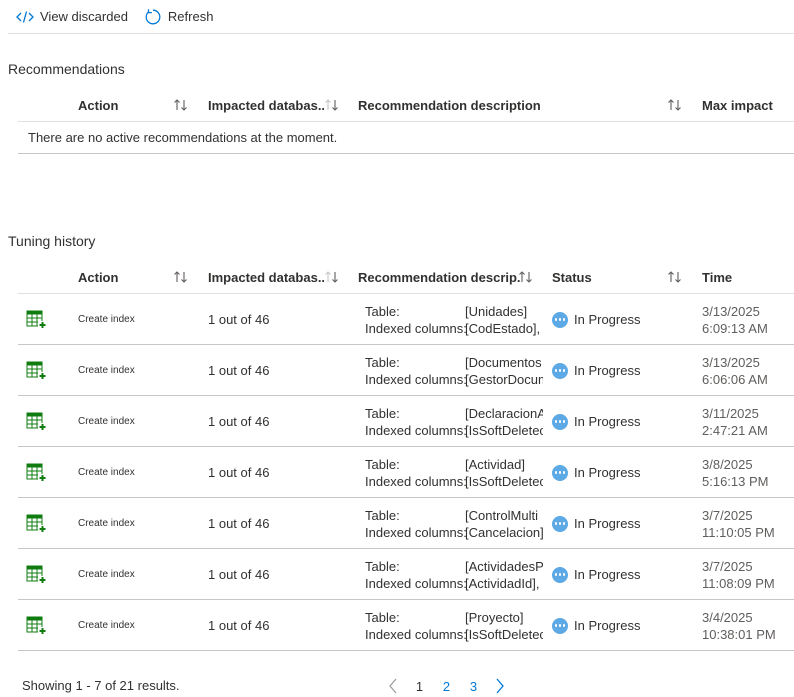  What do you see at coordinates (738, 532) in the screenshot?
I see `time-clock: 11:10:05 PM` at bounding box center [738, 532].